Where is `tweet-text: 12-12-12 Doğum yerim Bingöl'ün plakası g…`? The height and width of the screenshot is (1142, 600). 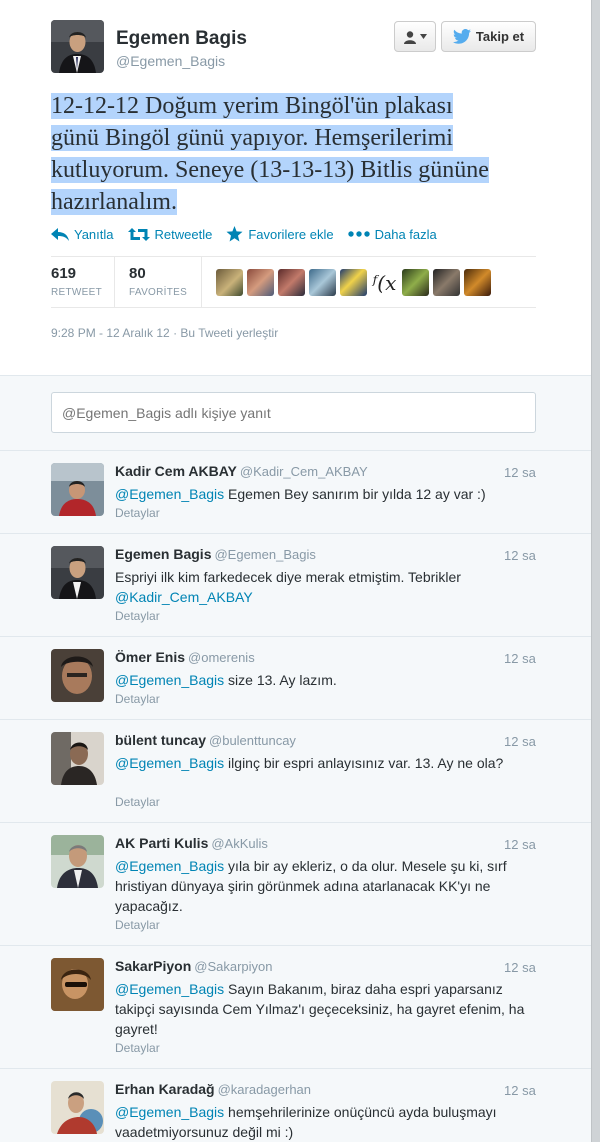
tweet-text: 12-12-12 Doğum yerim Bingöl'ün plakası g… is located at coordinates (296, 154).